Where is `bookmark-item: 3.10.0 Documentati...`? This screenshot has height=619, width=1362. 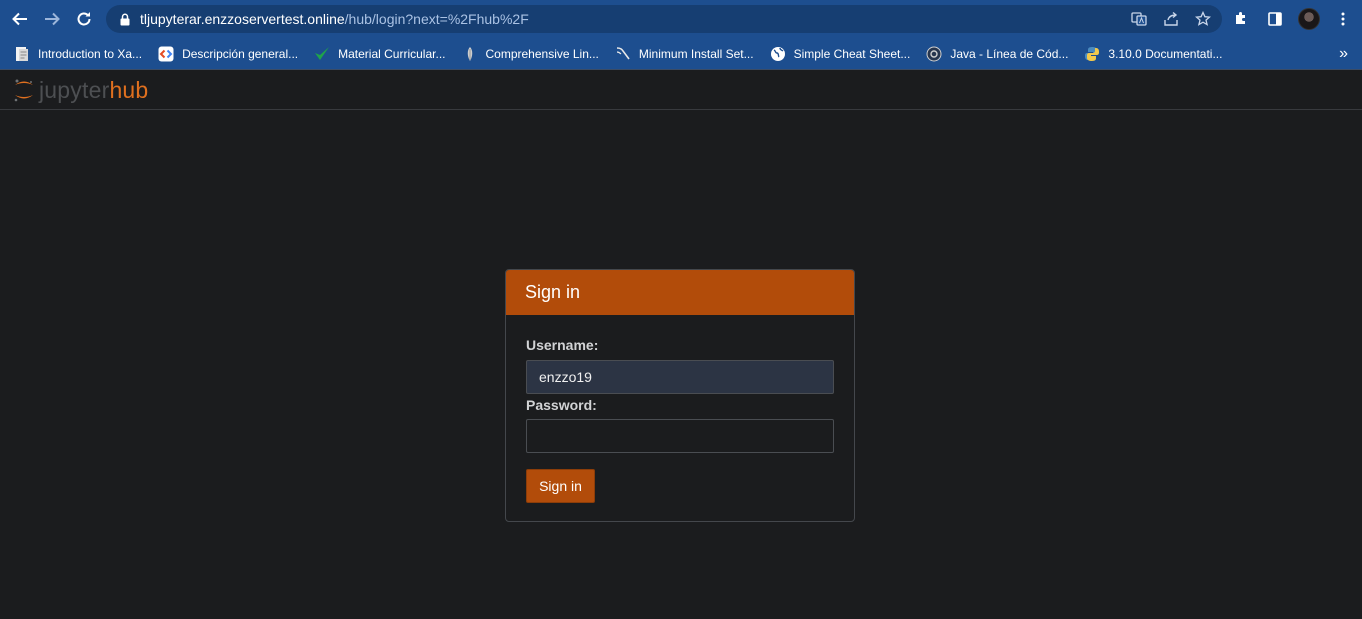
bookmark-item: 3.10.0 Documentati... is located at coordinates (1153, 54).